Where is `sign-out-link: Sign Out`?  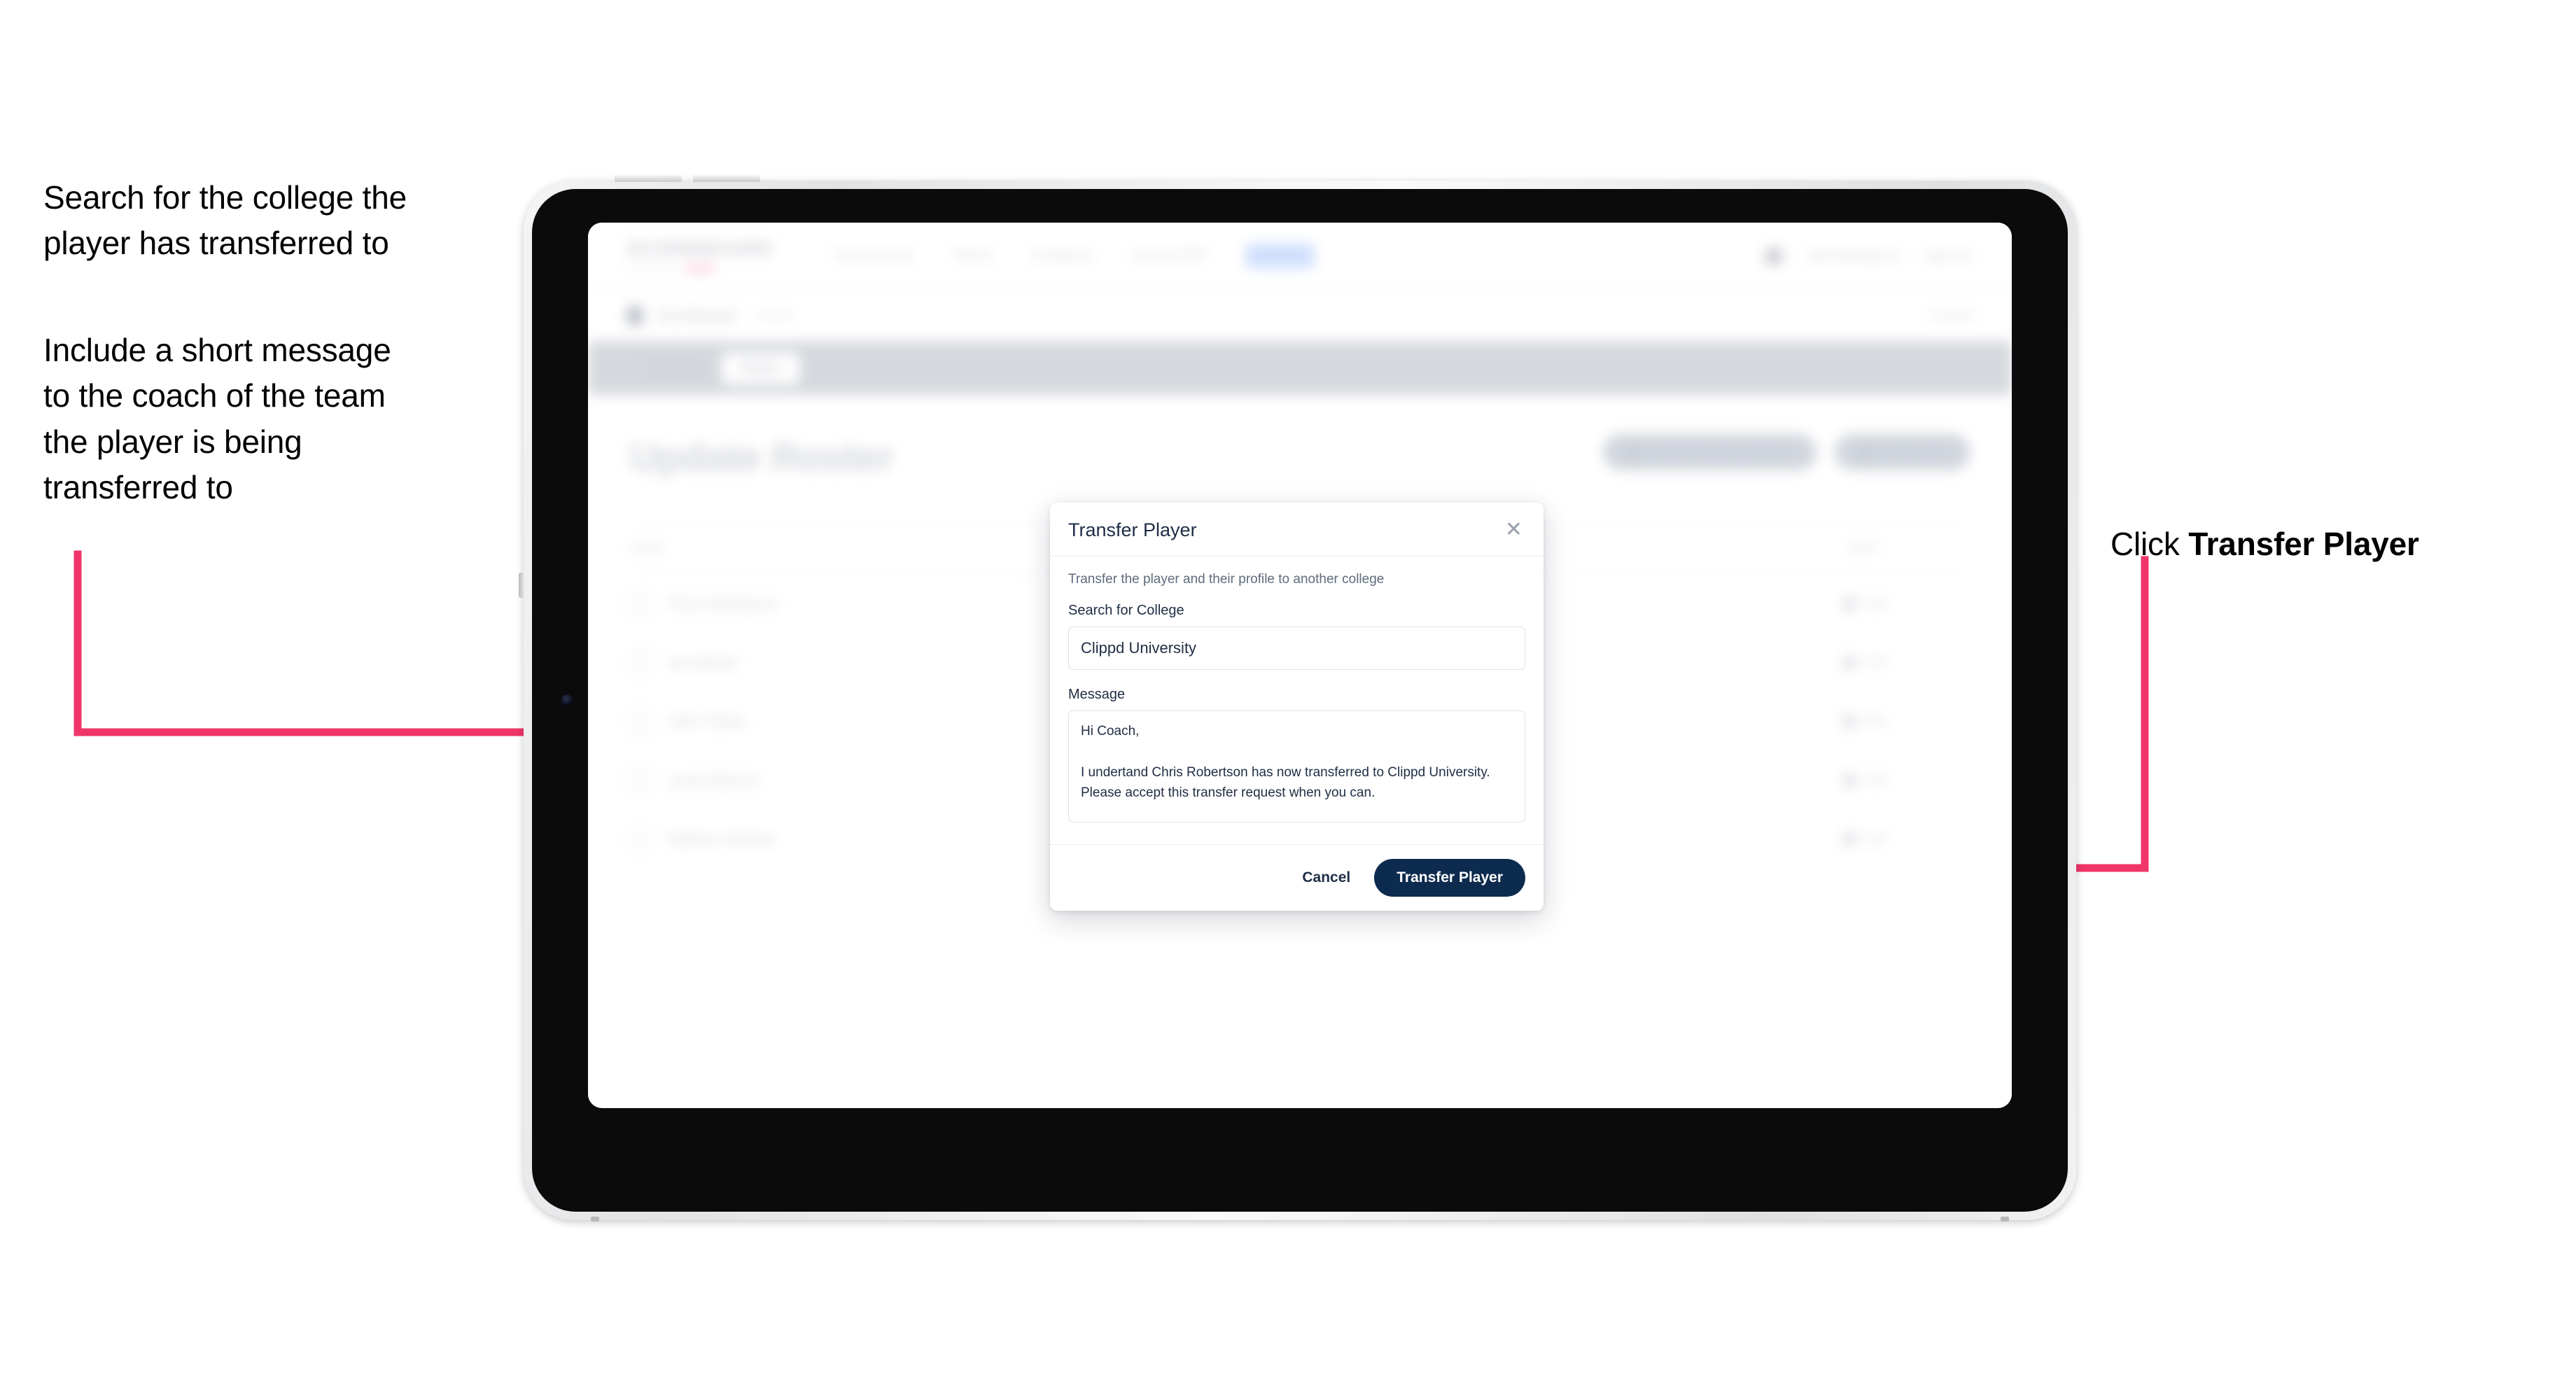 sign-out-link: Sign Out is located at coordinates (1948, 255).